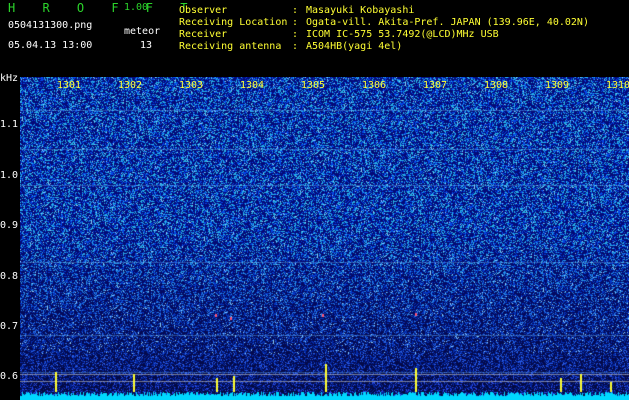 The height and width of the screenshot is (400, 629). Describe the element at coordinates (360, 10) in the screenshot. I see `info-value-observer: Masayuki Kobayashi` at that location.